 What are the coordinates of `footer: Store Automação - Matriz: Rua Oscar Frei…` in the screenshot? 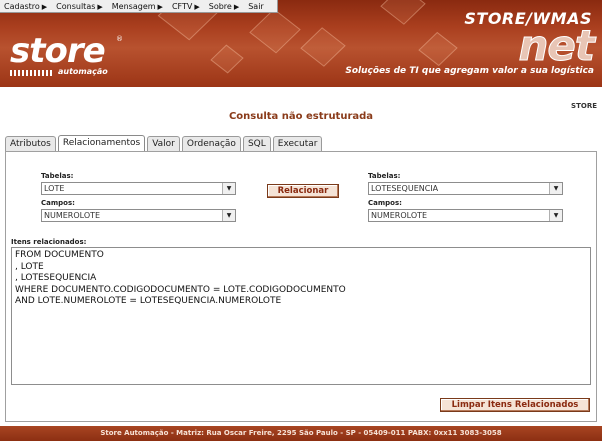 It's located at (301, 433).